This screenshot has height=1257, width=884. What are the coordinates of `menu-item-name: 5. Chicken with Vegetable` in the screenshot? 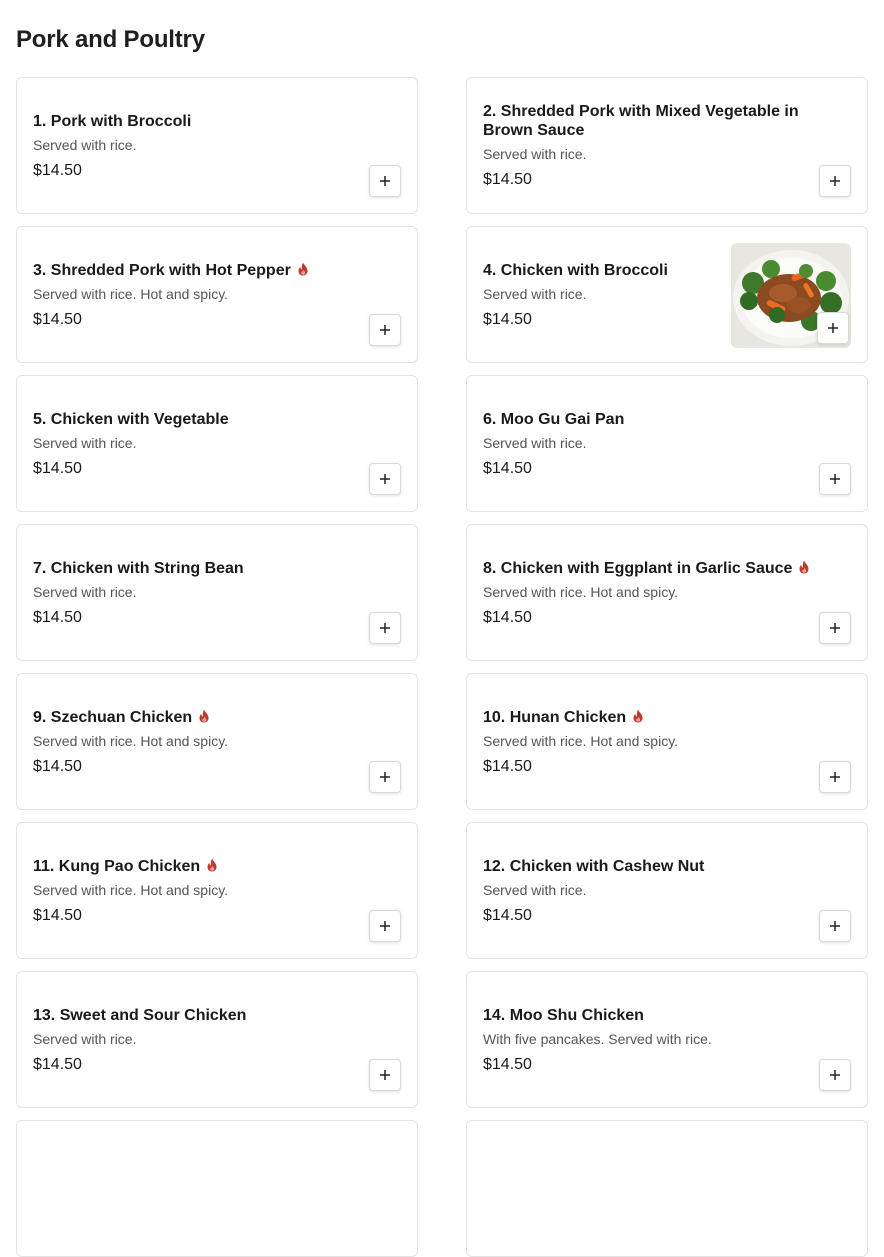 It's located at (217, 419).